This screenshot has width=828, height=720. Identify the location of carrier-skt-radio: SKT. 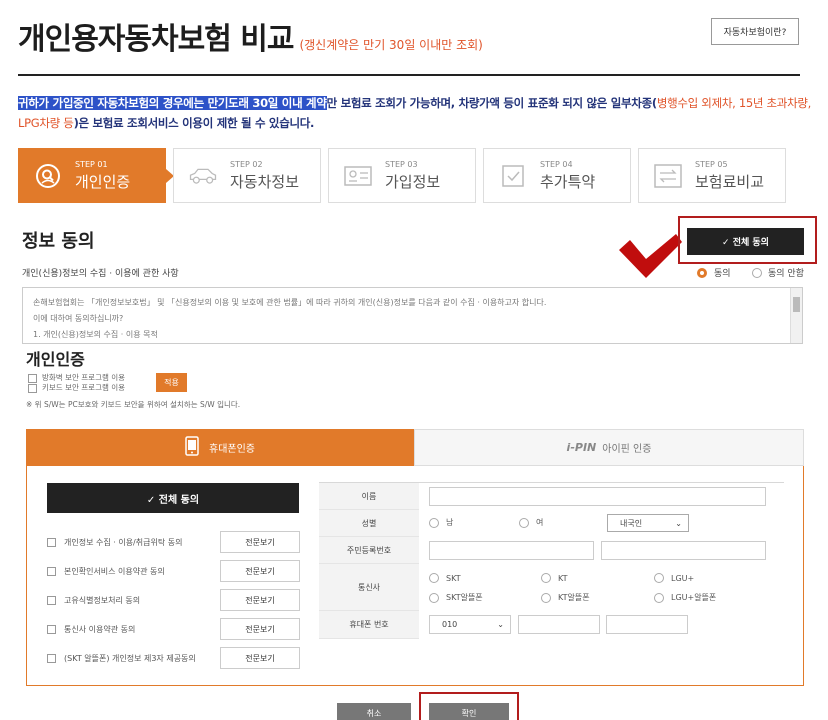
(445, 578).